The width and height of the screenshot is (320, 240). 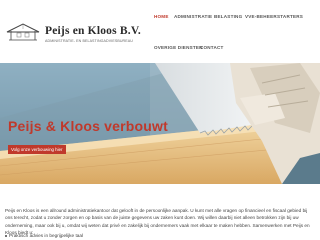 I want to click on nav-item-contact: CONTACT, so click(x=212, y=47).